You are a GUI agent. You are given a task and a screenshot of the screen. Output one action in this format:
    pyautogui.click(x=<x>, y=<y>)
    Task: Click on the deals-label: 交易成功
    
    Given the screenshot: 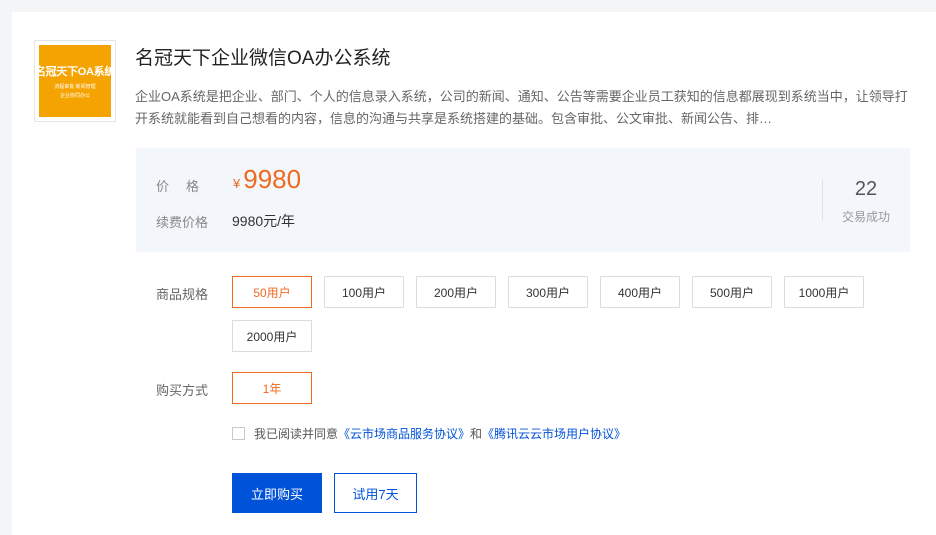 What is the action you would take?
    pyautogui.click(x=865, y=217)
    